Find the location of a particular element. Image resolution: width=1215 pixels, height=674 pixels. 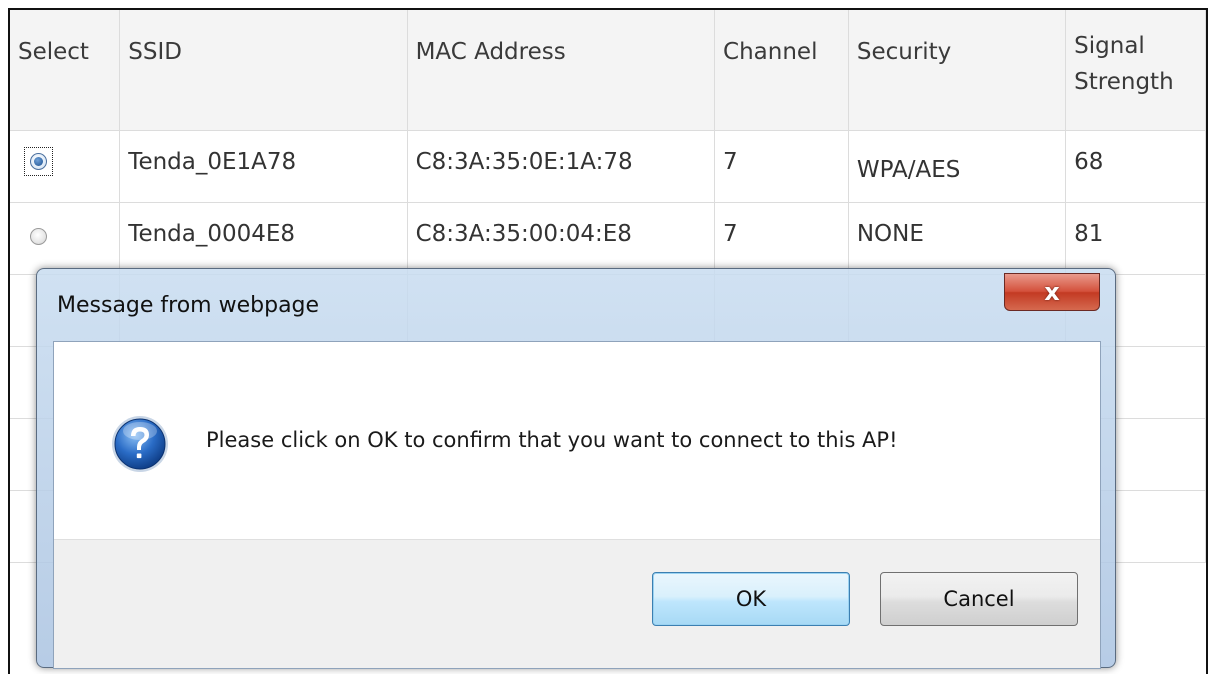

ok-button: OK is located at coordinates (751, 599).